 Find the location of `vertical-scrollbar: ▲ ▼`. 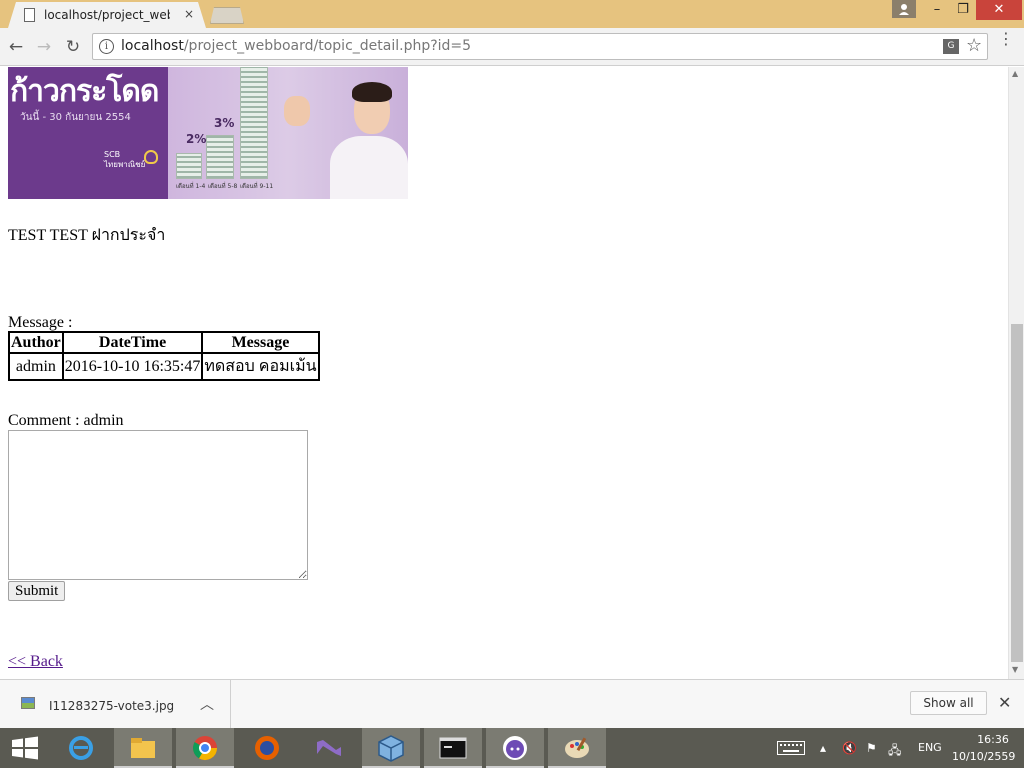

vertical-scrollbar: ▲ ▼ is located at coordinates (1016, 373).